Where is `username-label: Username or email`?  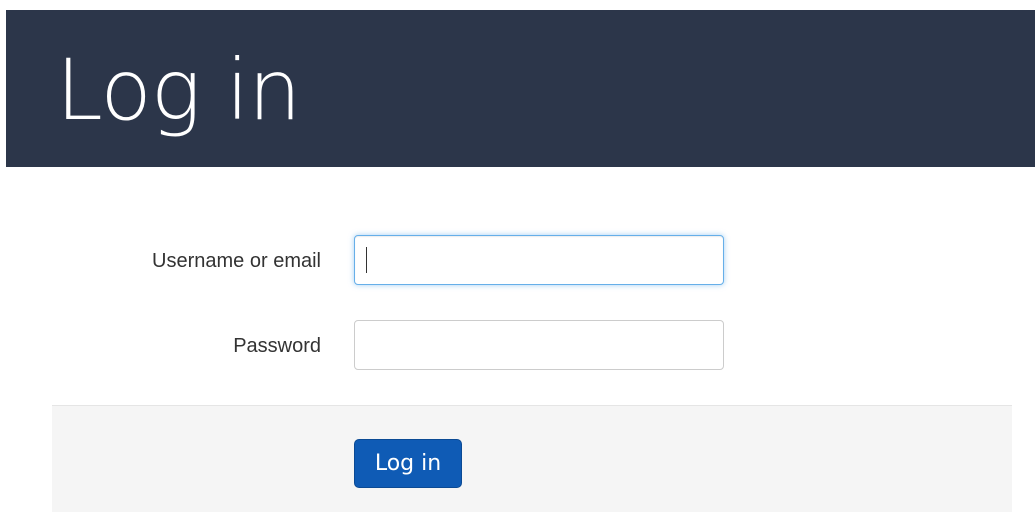 username-label: Username or email is located at coordinates (236, 261).